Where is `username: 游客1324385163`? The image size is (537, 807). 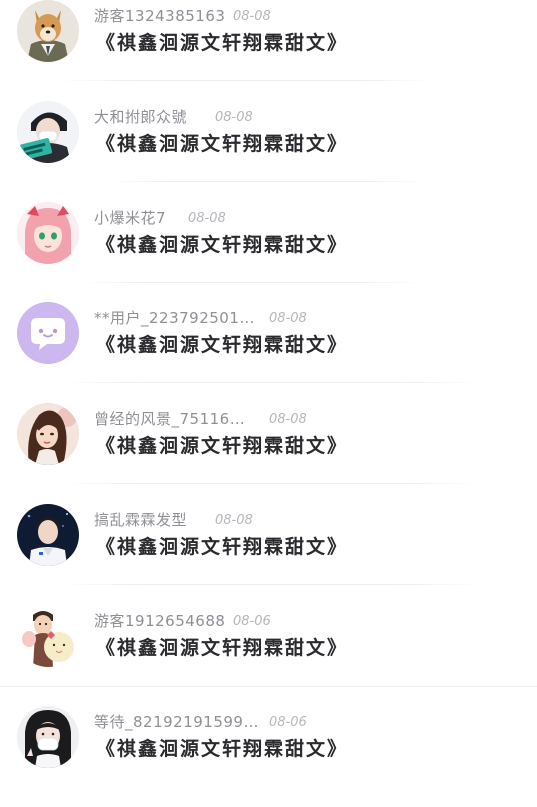
username: 游客1324385163 is located at coordinates (159, 16).